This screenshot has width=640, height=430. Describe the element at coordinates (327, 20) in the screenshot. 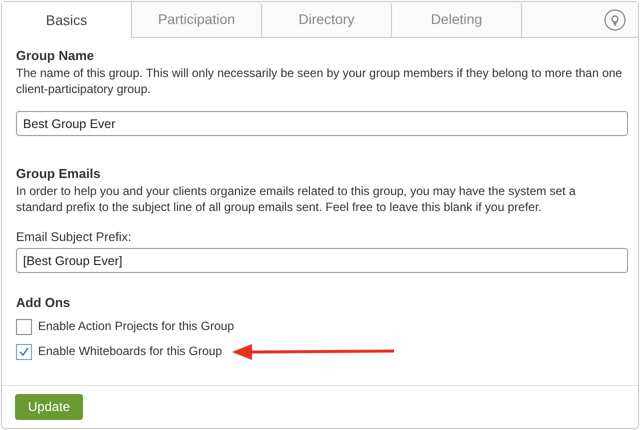

I see `tab: Directory` at that location.